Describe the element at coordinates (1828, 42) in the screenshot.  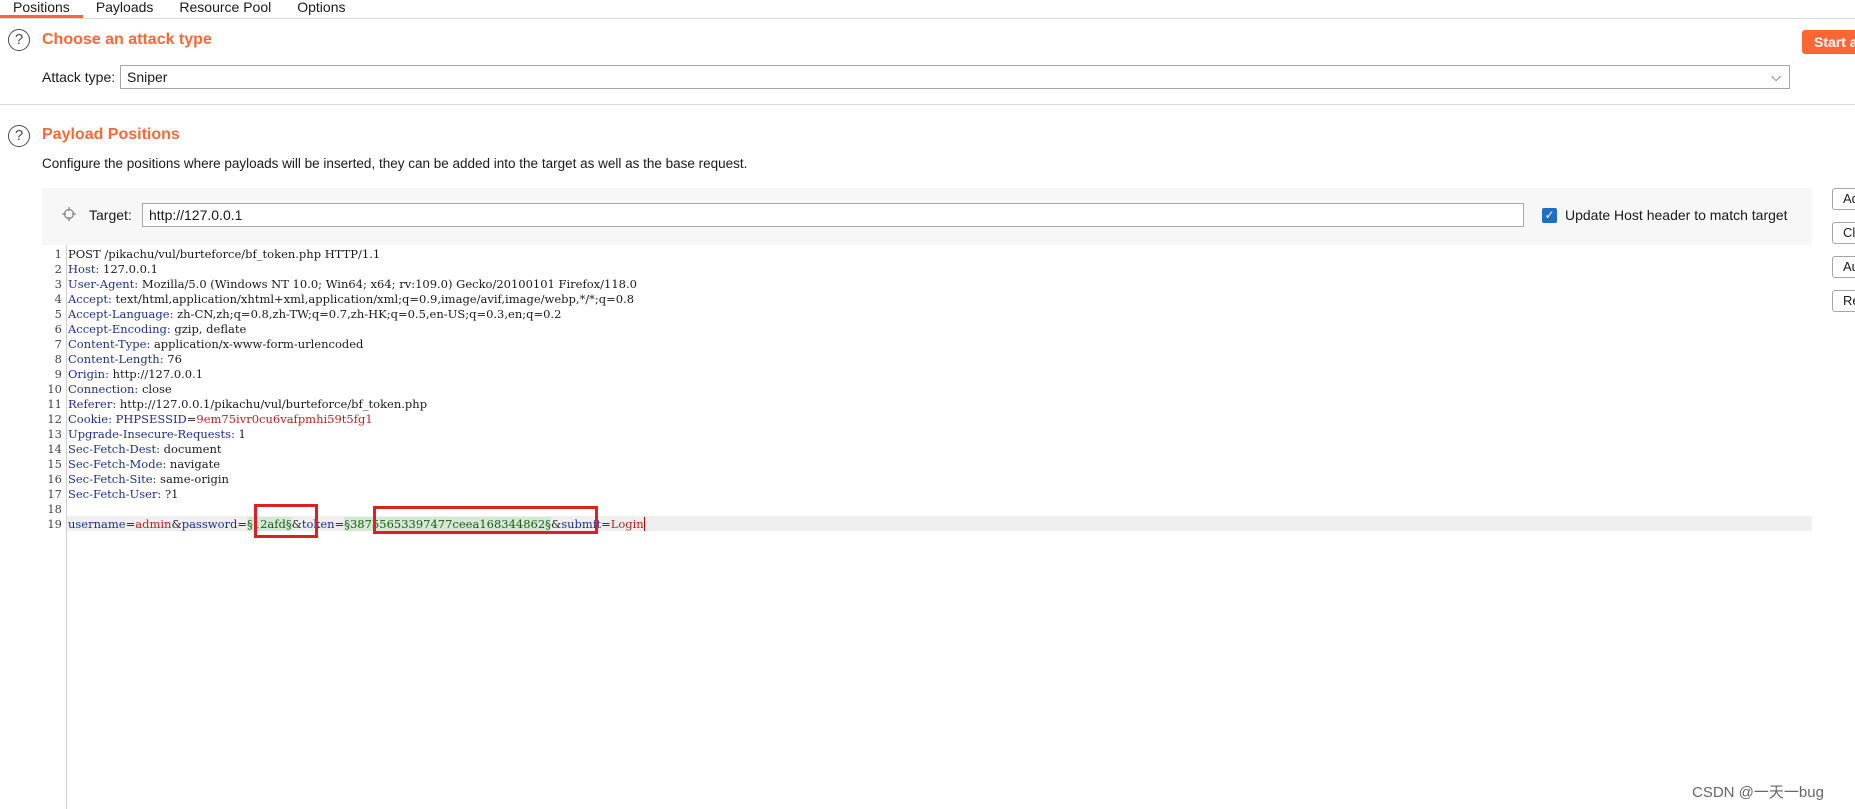
I see `start-attack-button: Start attack` at that location.